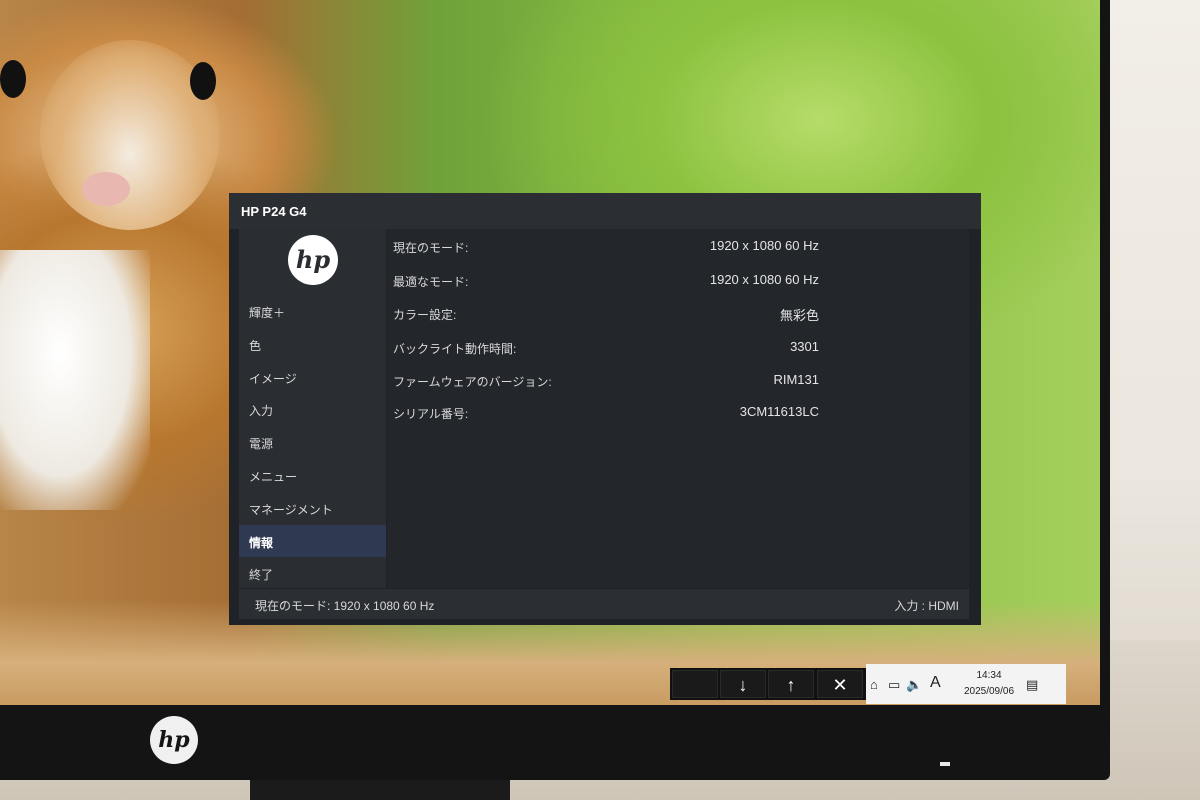  Describe the element at coordinates (604, 604) in the screenshot. I see `osd-footer: 現在のモード: 1920 x 1080 60 Hz 入力 : HDMI` at that location.